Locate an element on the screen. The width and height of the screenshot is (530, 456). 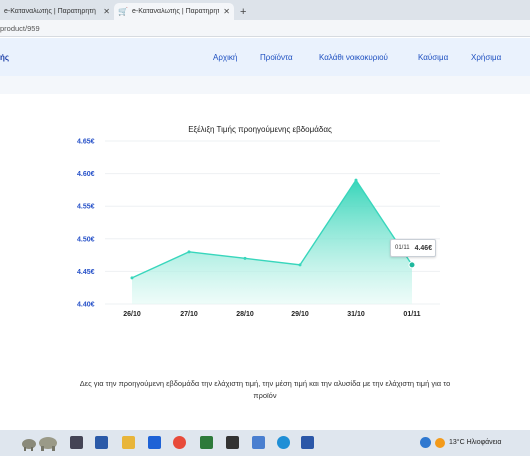
edge-icon is located at coordinates (283, 442).